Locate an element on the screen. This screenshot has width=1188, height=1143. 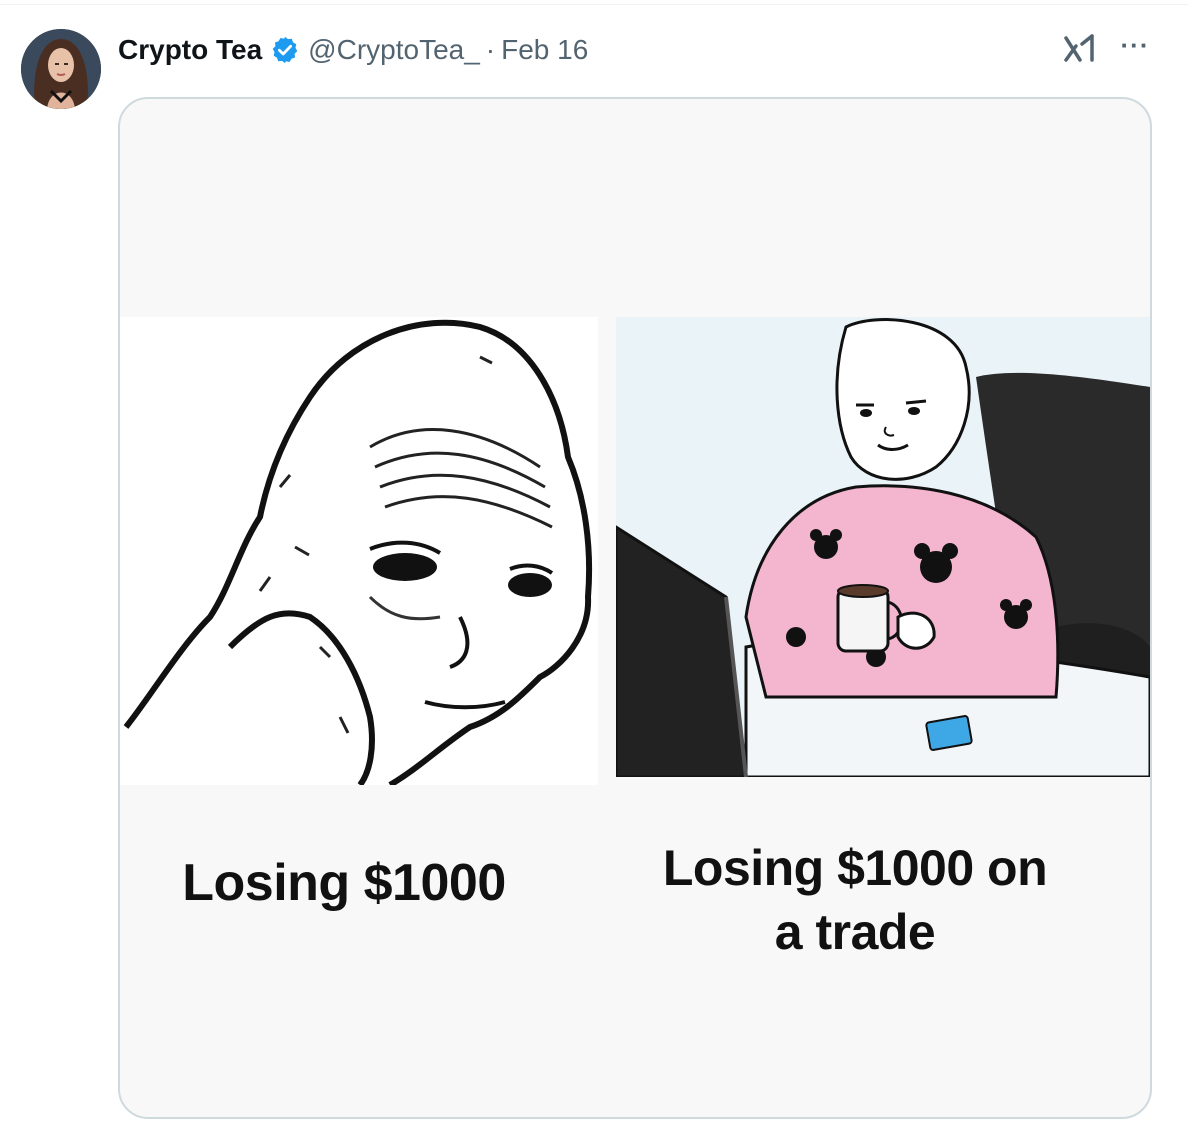
tweet-header: Crypto Tea @CryptoTea_ · Feb 16 is located at coordinates (353, 50).